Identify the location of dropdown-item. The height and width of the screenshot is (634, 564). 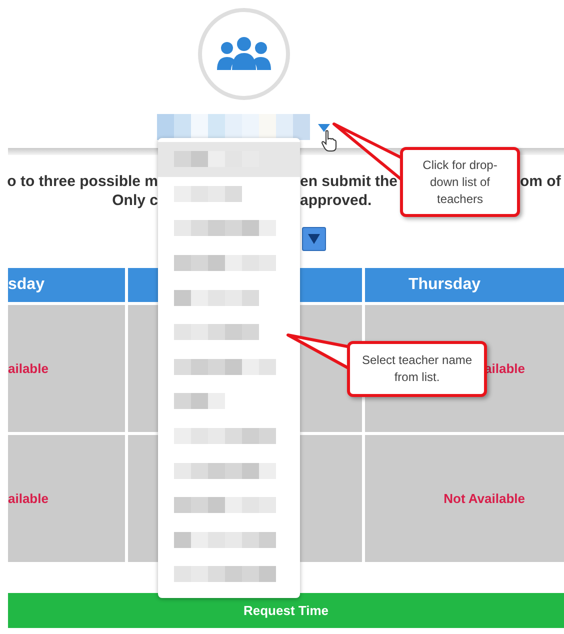
(229, 159).